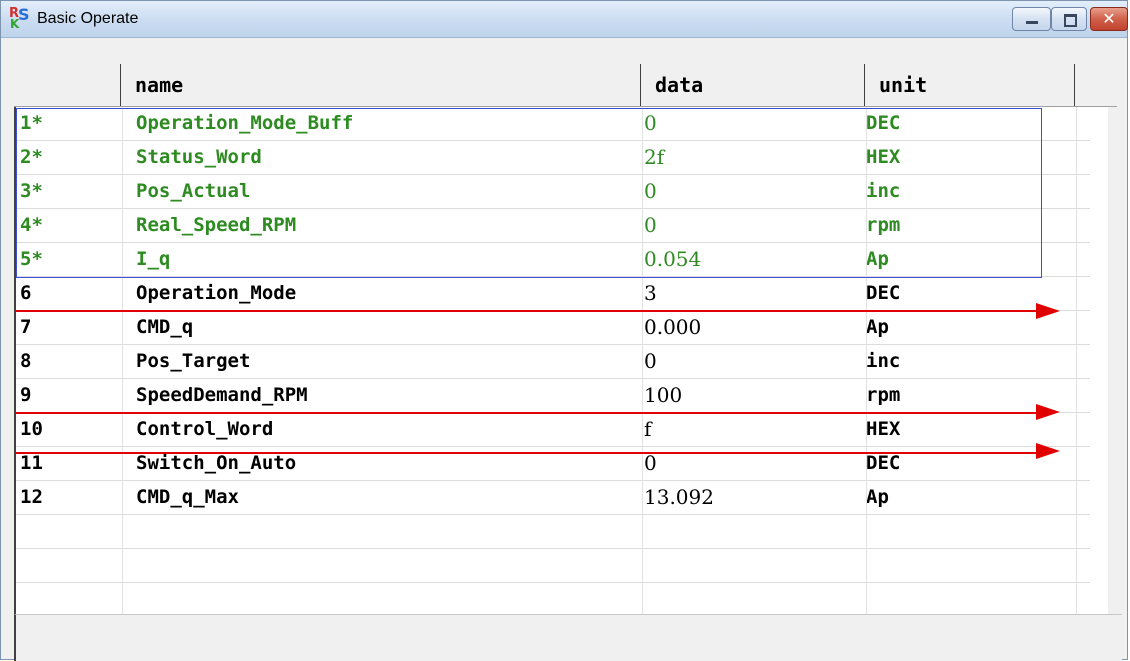 The width and height of the screenshot is (1130, 661). Describe the element at coordinates (31, 123) in the screenshot. I see `cell-no: 1*` at that location.